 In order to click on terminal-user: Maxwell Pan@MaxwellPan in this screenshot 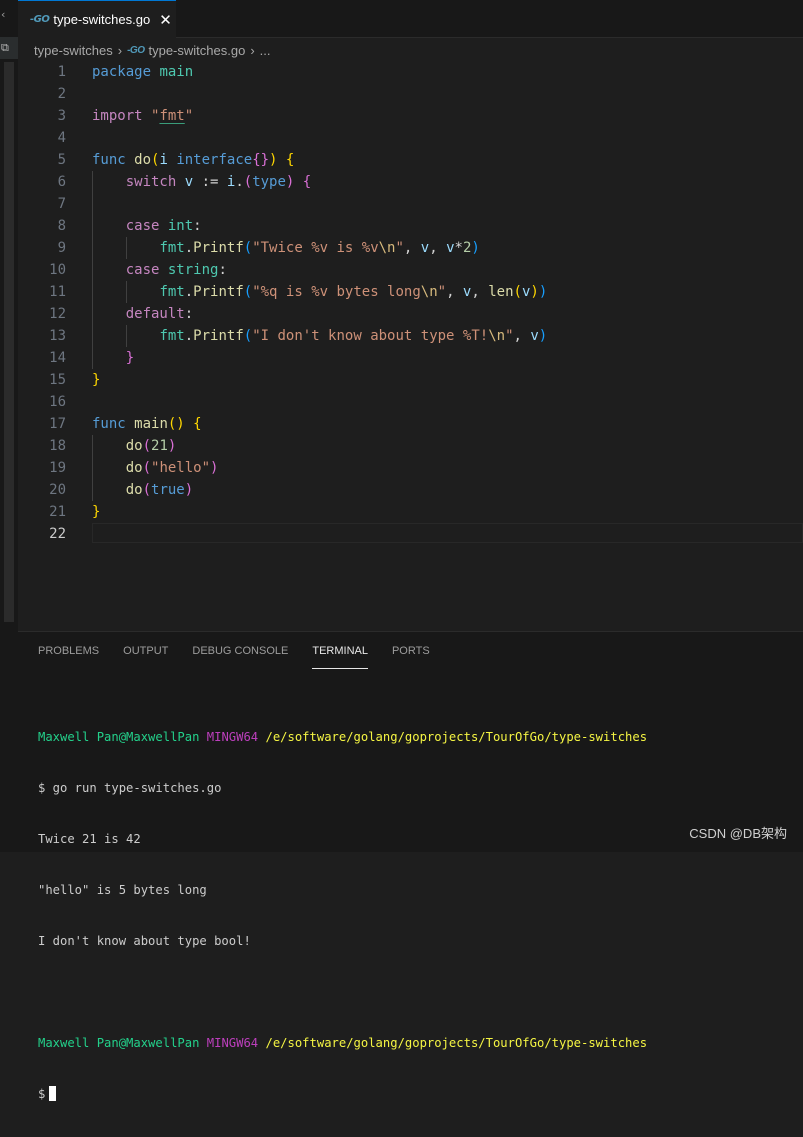, I will do `click(119, 737)`.